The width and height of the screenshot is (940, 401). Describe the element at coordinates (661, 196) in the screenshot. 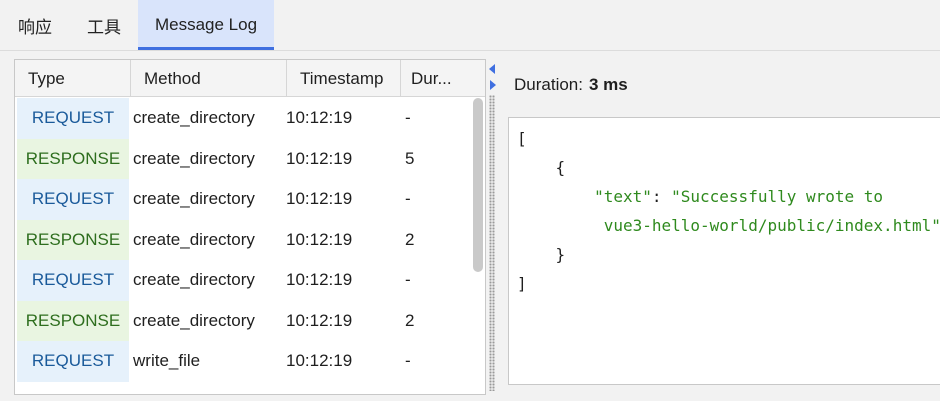

I see `json-colon: :` at that location.